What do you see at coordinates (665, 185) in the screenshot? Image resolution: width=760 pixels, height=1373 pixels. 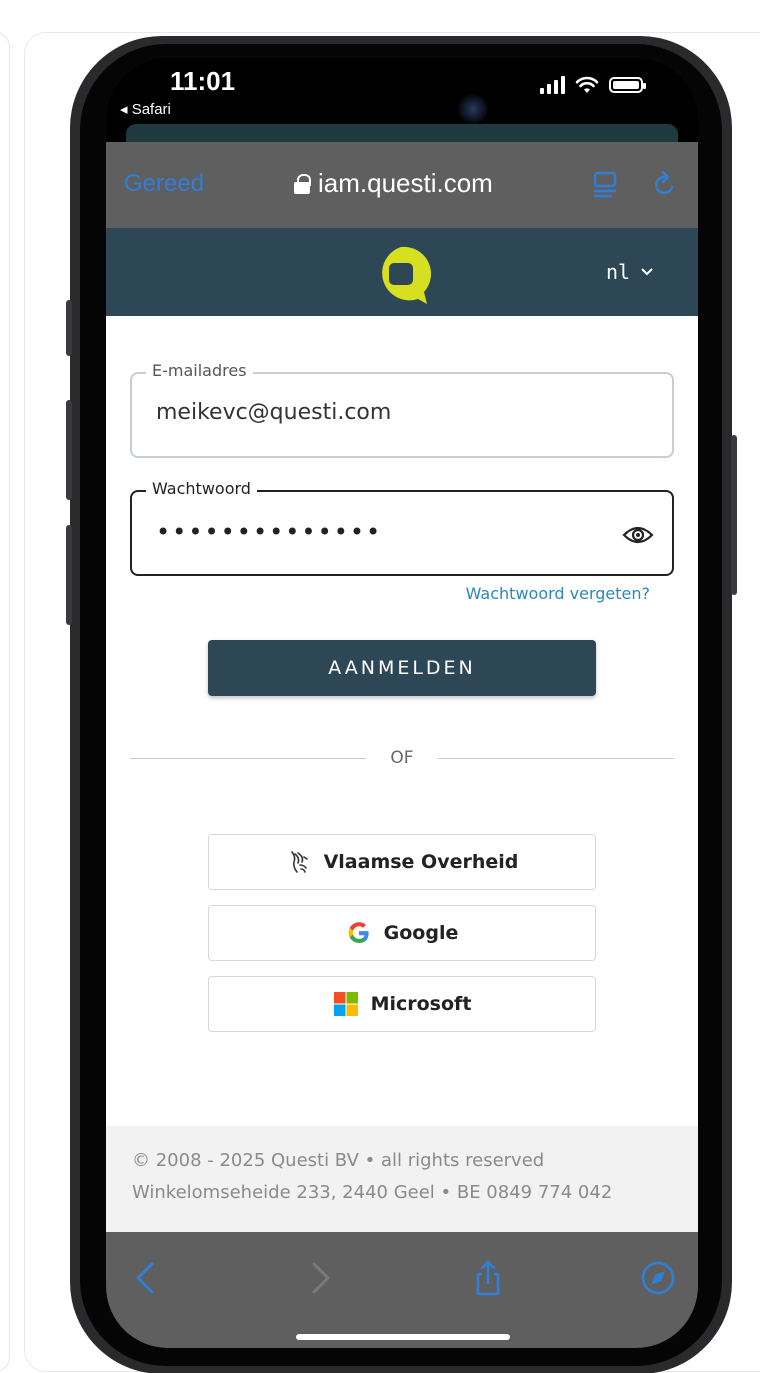 I see `reload-icon` at bounding box center [665, 185].